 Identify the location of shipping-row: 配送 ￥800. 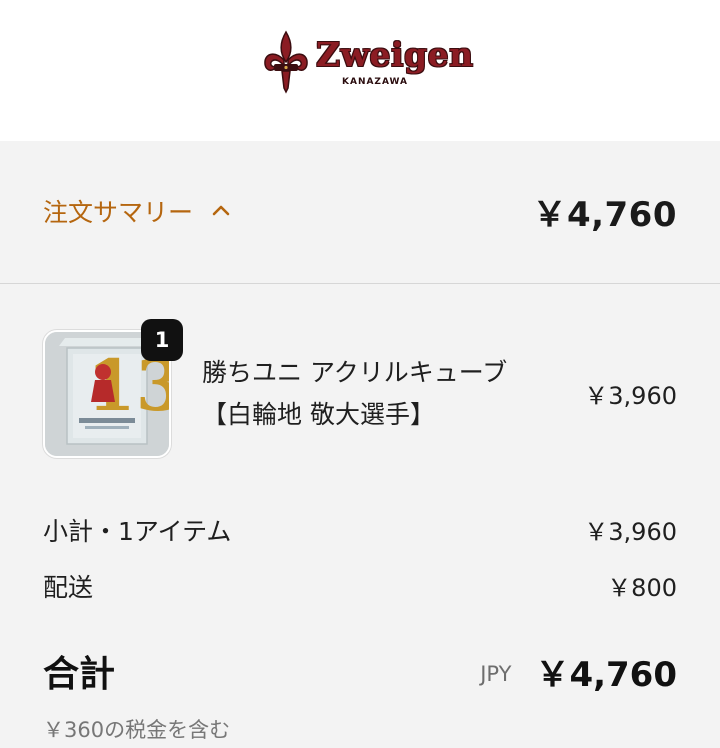
(360, 586).